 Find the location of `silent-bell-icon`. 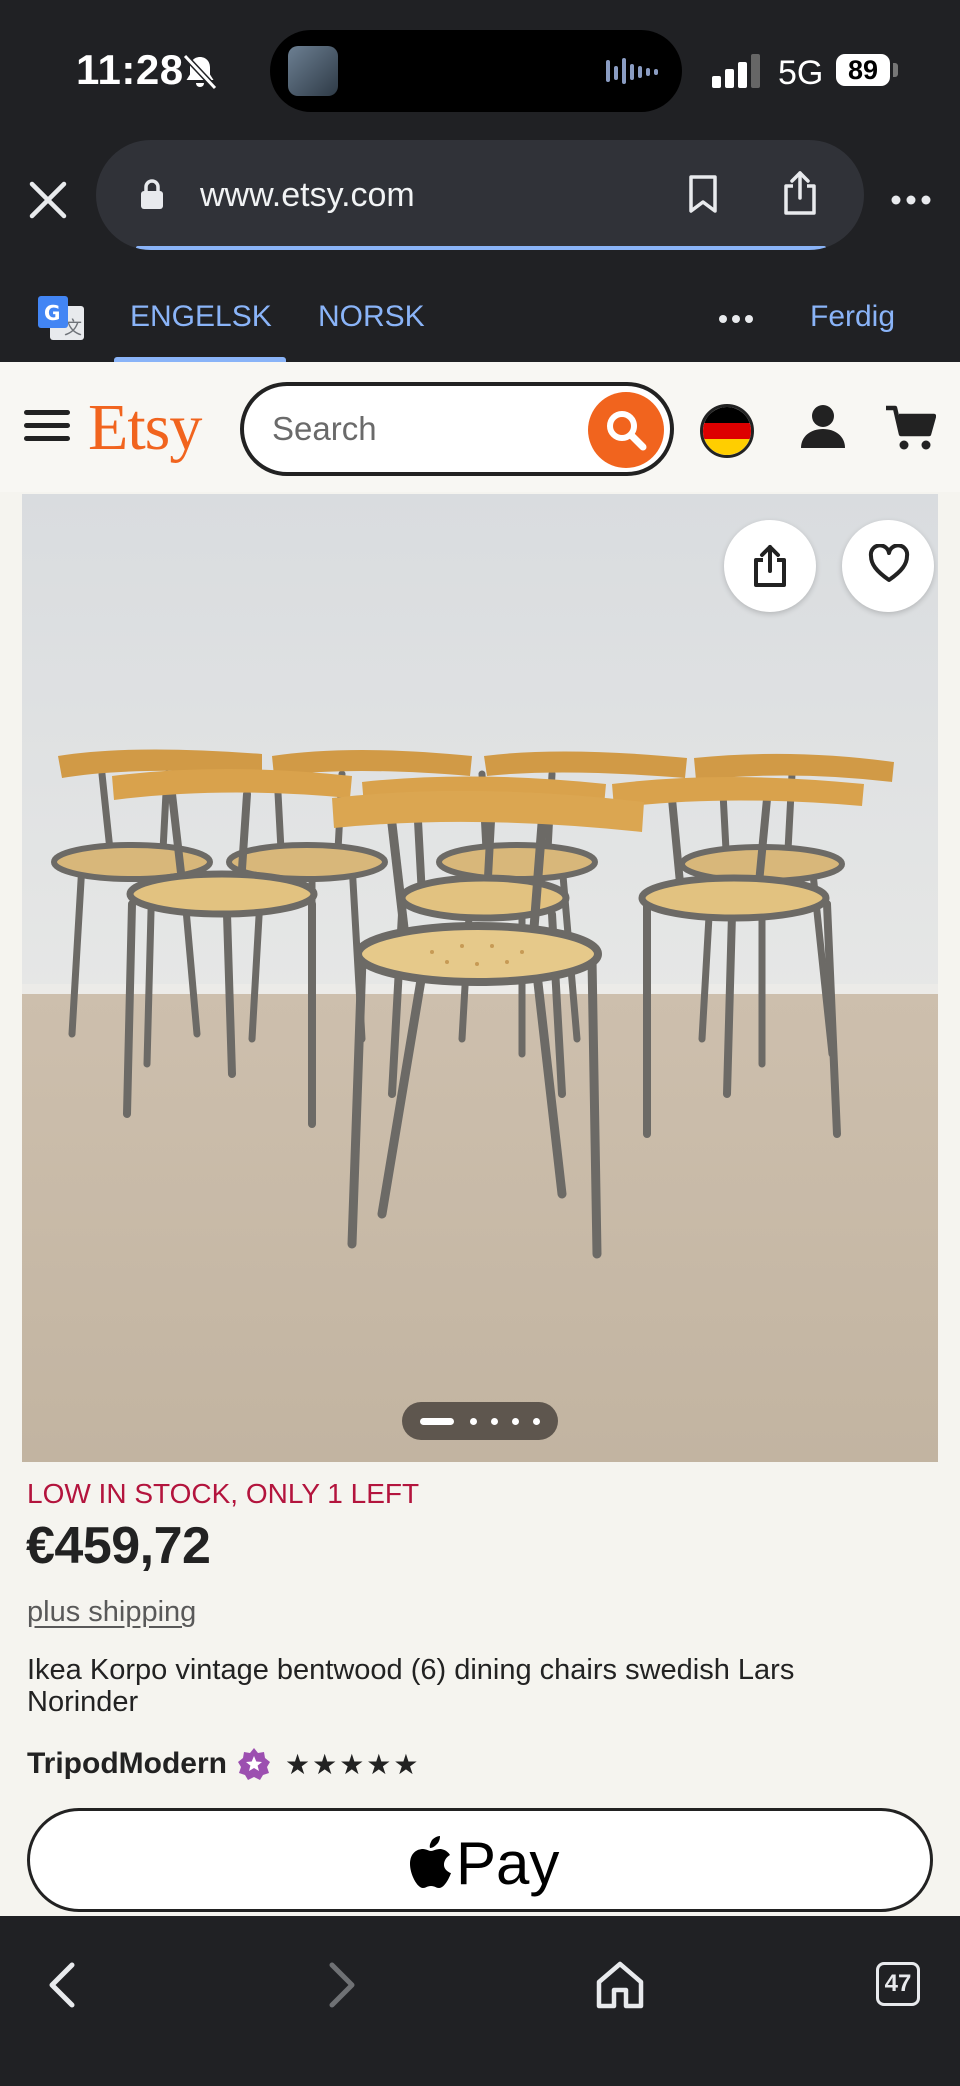

silent-bell-icon is located at coordinates (200, 72).